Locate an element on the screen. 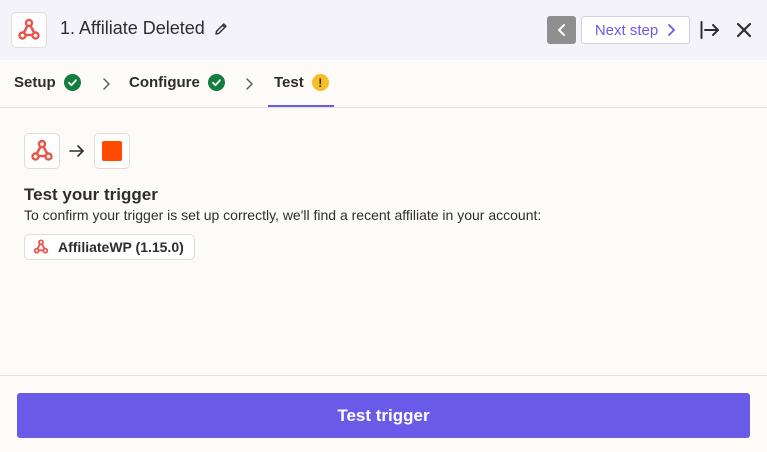 The height and width of the screenshot is (452, 767). previous-step-button is located at coordinates (561, 30).